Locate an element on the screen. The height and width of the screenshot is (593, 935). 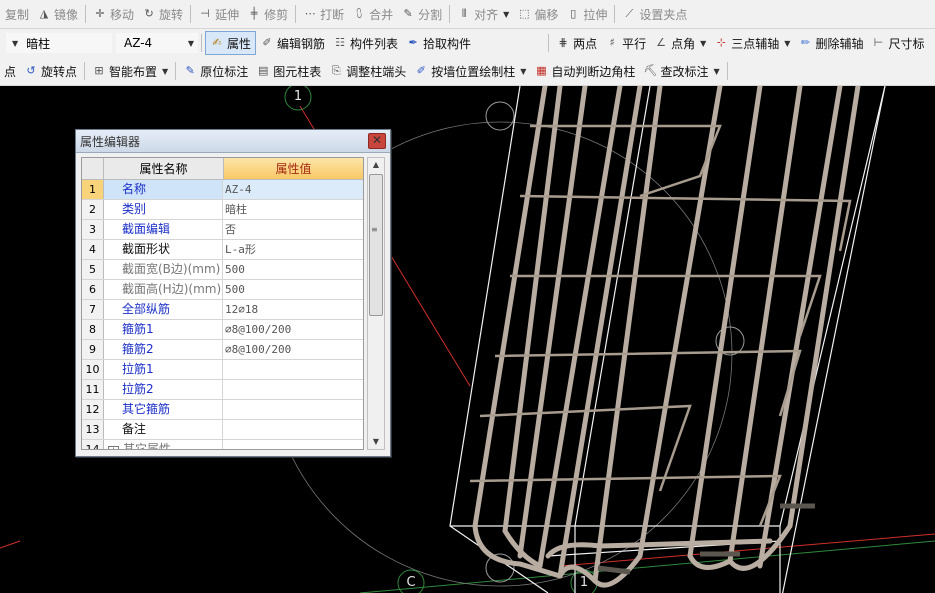
offset-button: ⬚ 偏移 is located at coordinates (537, 14).